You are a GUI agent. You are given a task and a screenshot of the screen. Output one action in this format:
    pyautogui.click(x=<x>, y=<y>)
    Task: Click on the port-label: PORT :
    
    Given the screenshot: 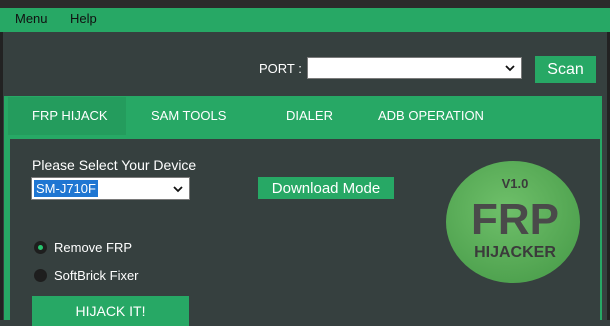 What is the action you would take?
    pyautogui.click(x=280, y=68)
    